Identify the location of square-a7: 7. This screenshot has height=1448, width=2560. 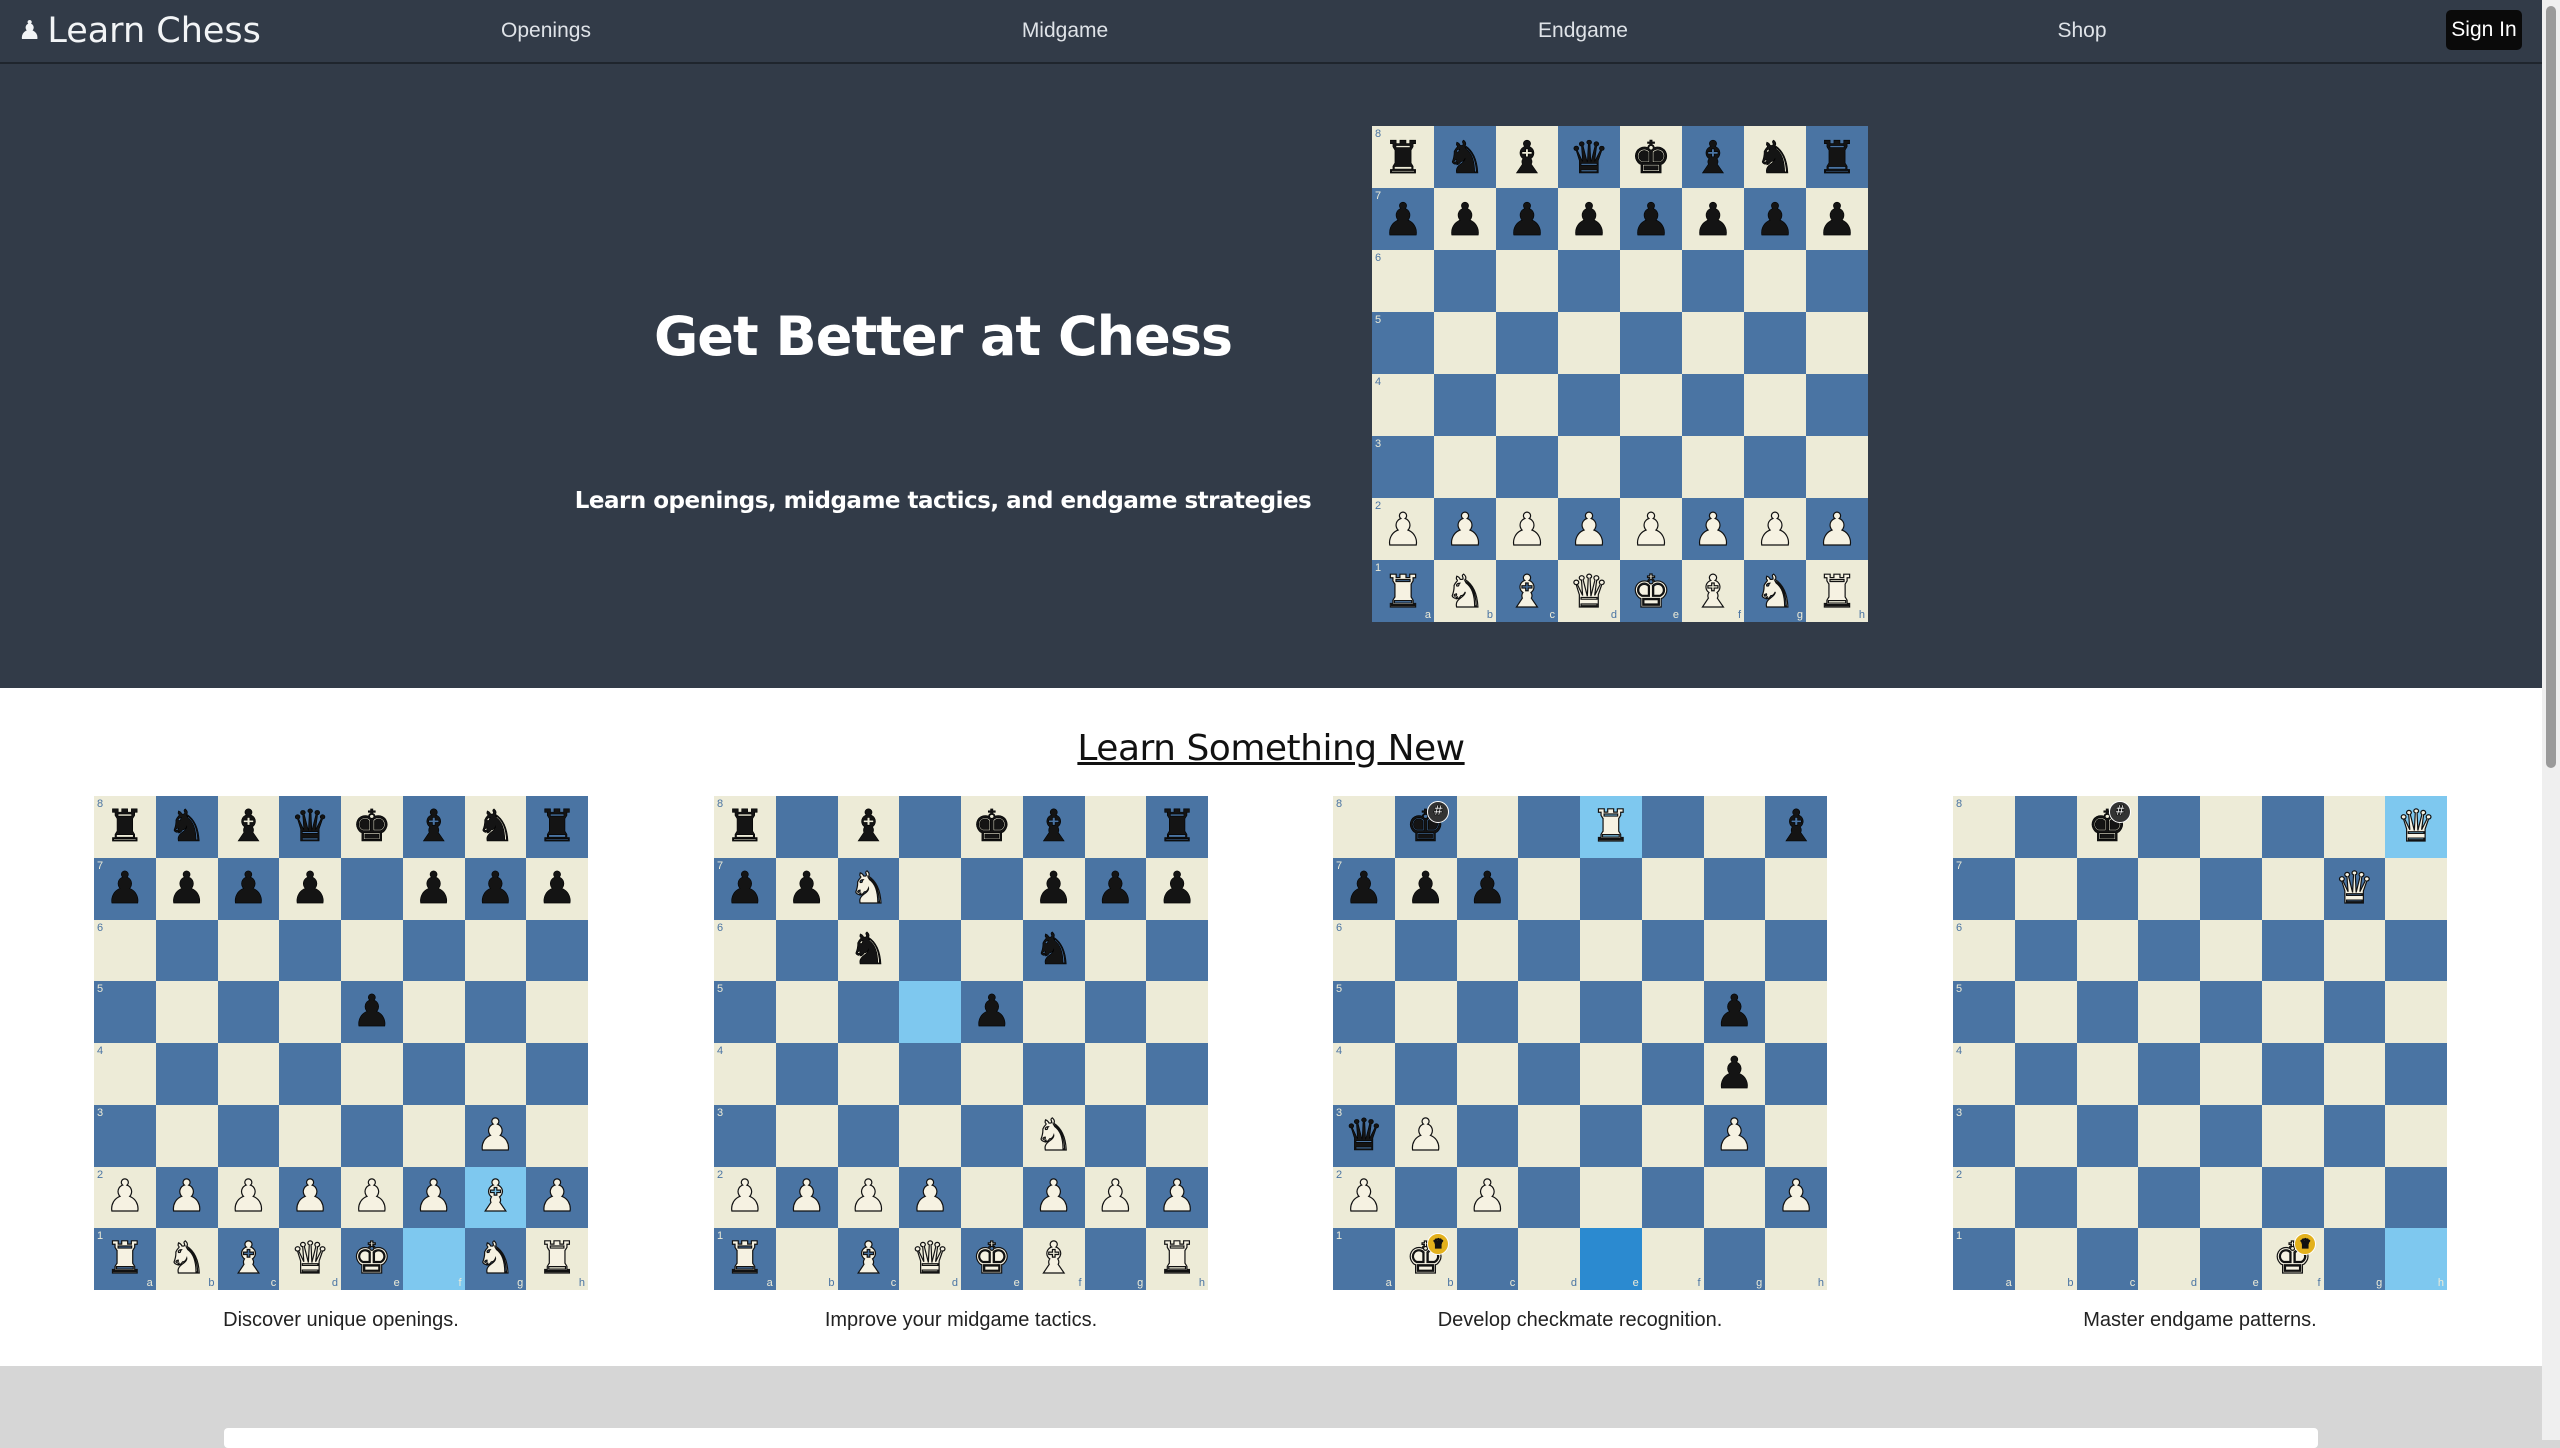
(1984, 888).